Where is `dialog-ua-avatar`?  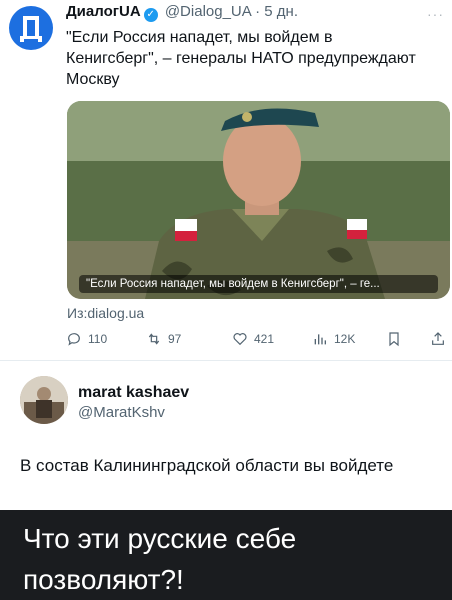
dialog-ua-avatar is located at coordinates (31, 28).